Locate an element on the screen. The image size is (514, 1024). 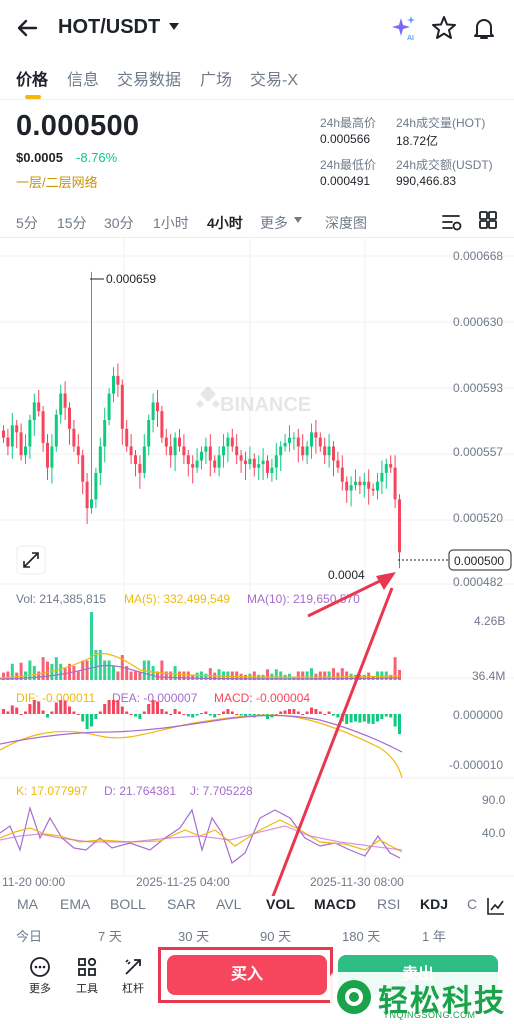
back-arrow-icon is located at coordinates (28, 28).